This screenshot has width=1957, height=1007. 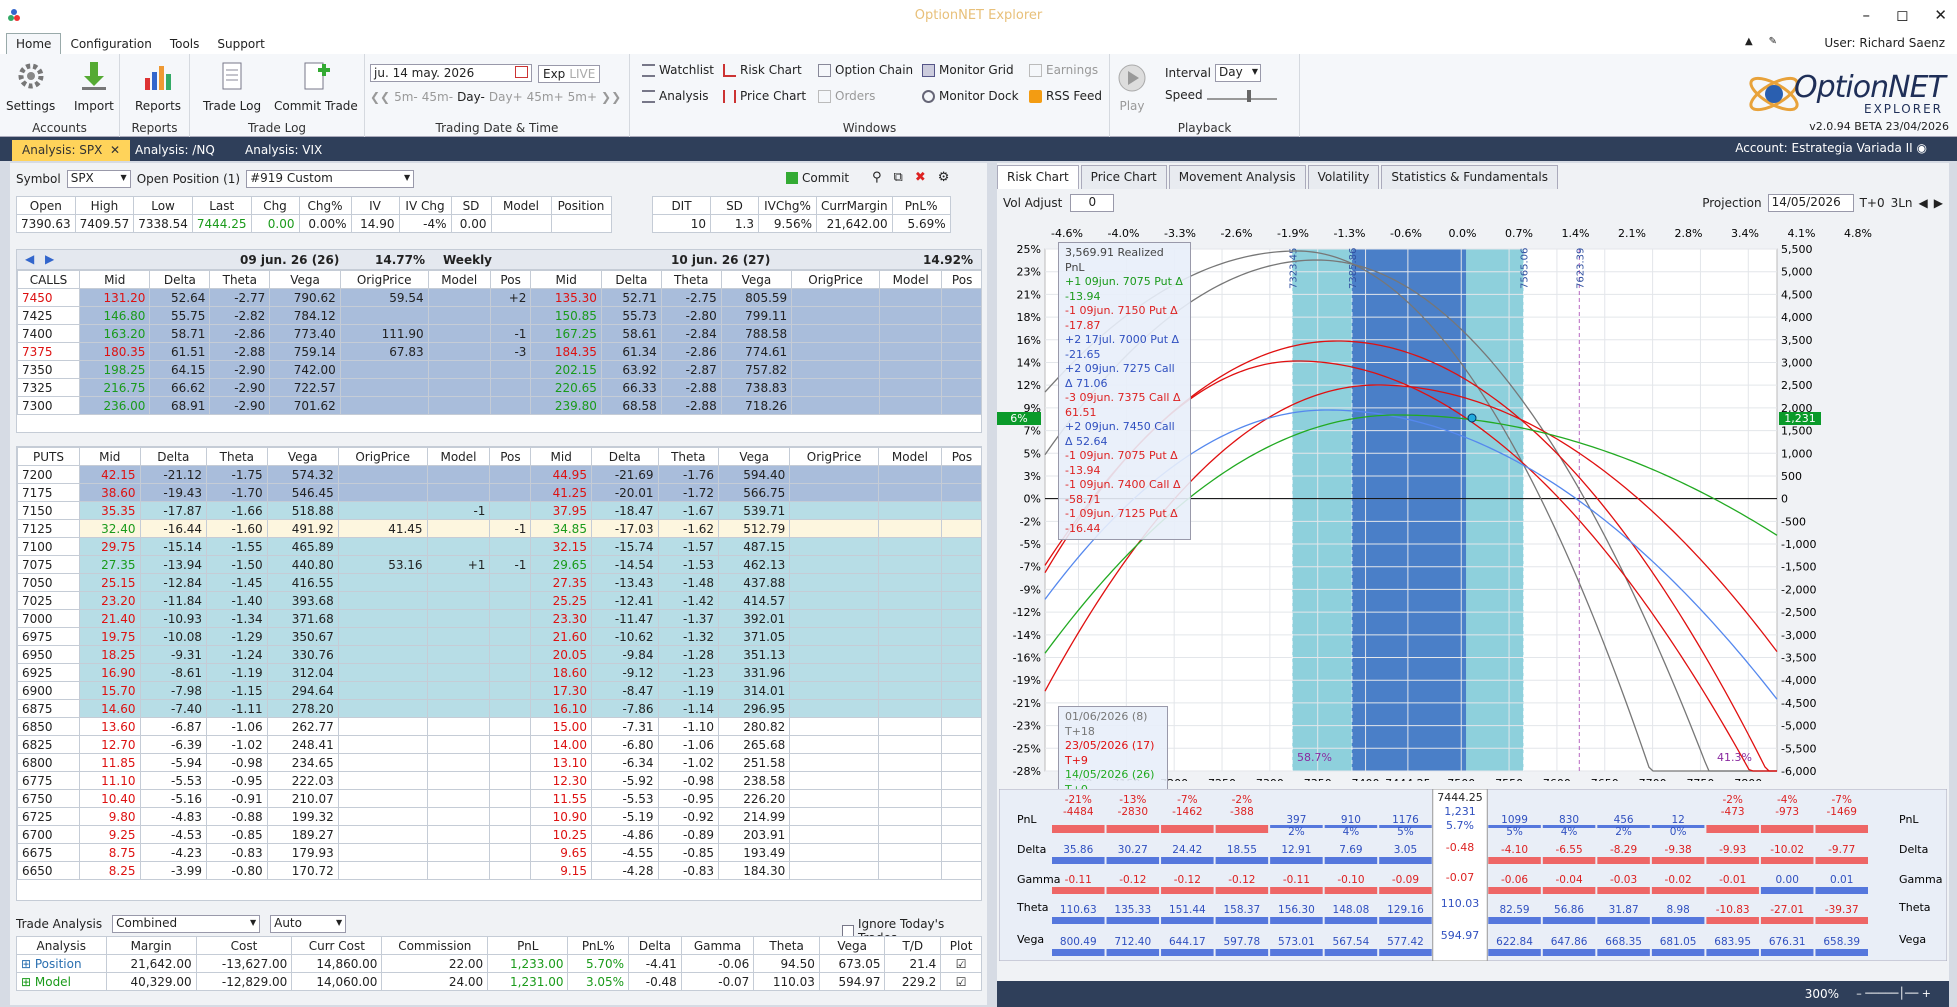 What do you see at coordinates (1038, 177) in the screenshot?
I see `tab-risk-chart: Risk Chart` at bounding box center [1038, 177].